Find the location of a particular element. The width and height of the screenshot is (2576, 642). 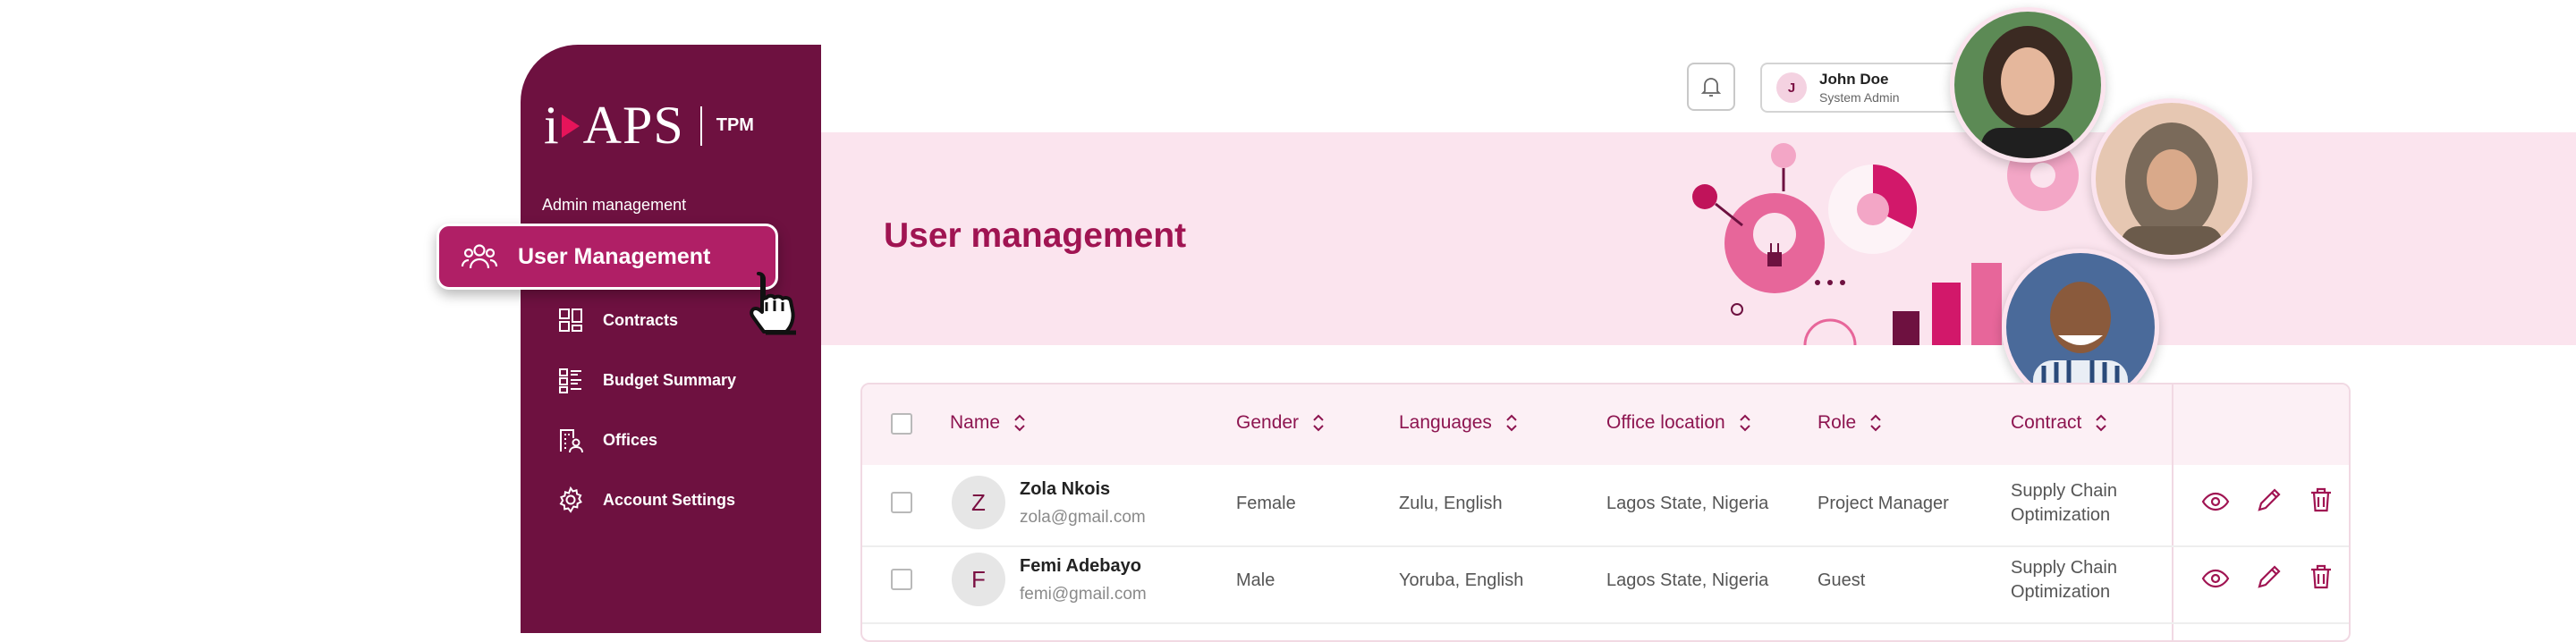

user-languages: Zulu, English is located at coordinates (1451, 504).